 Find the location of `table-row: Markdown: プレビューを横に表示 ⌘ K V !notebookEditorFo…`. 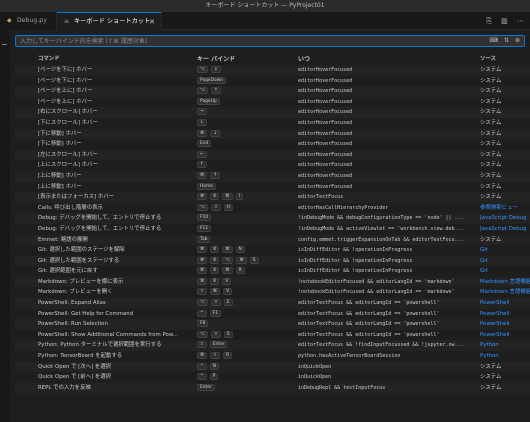

table-row: Markdown: プレビューを横に表示 ⌘ K V !notebookEditorFo… is located at coordinates (272, 282).